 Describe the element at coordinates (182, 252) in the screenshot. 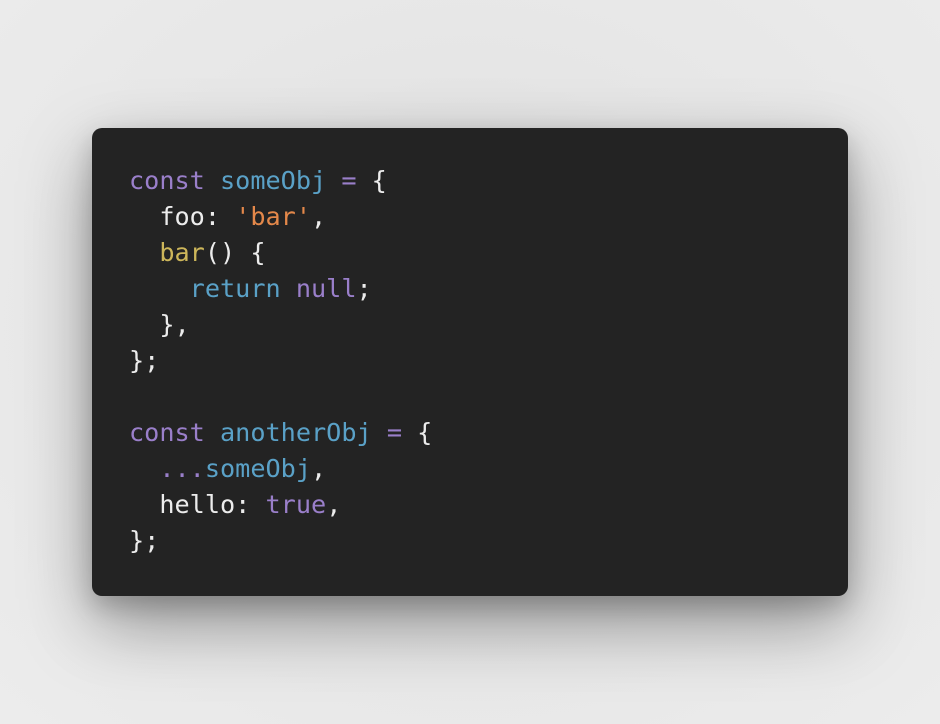

I see `method-bar: bar` at that location.